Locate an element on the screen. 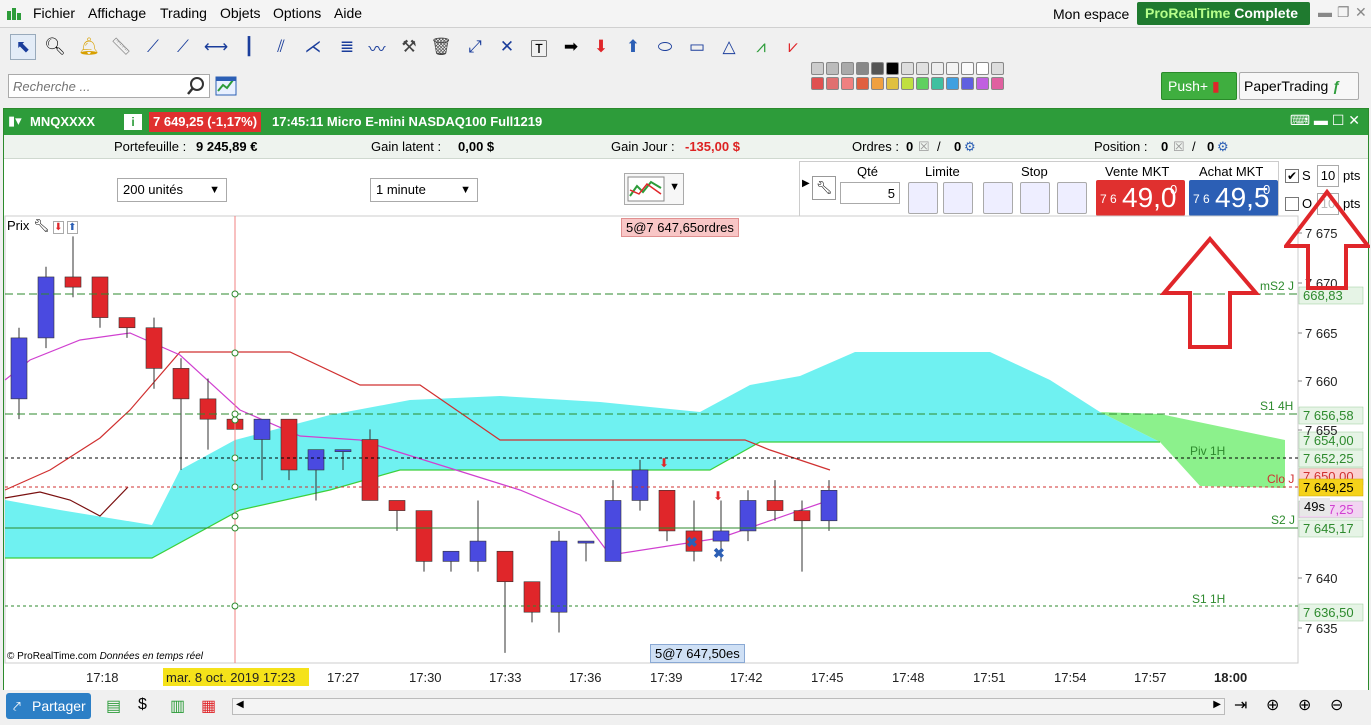 This screenshot has width=1371, height=725. arrow-right-icon: ➡ is located at coordinates (571, 47).